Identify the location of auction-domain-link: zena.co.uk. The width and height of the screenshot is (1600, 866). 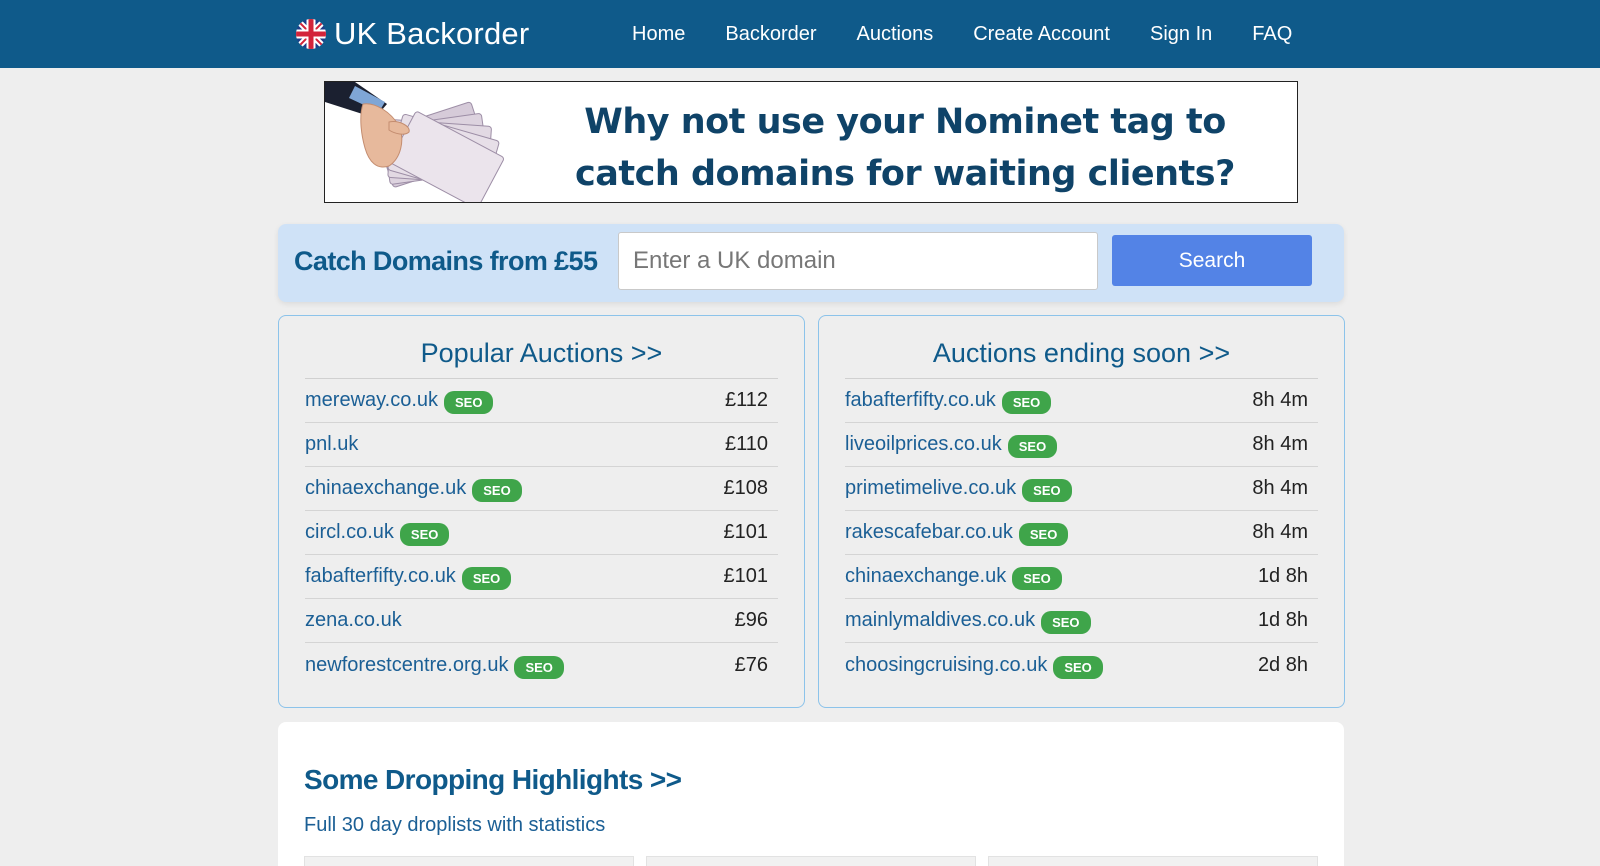
(353, 620).